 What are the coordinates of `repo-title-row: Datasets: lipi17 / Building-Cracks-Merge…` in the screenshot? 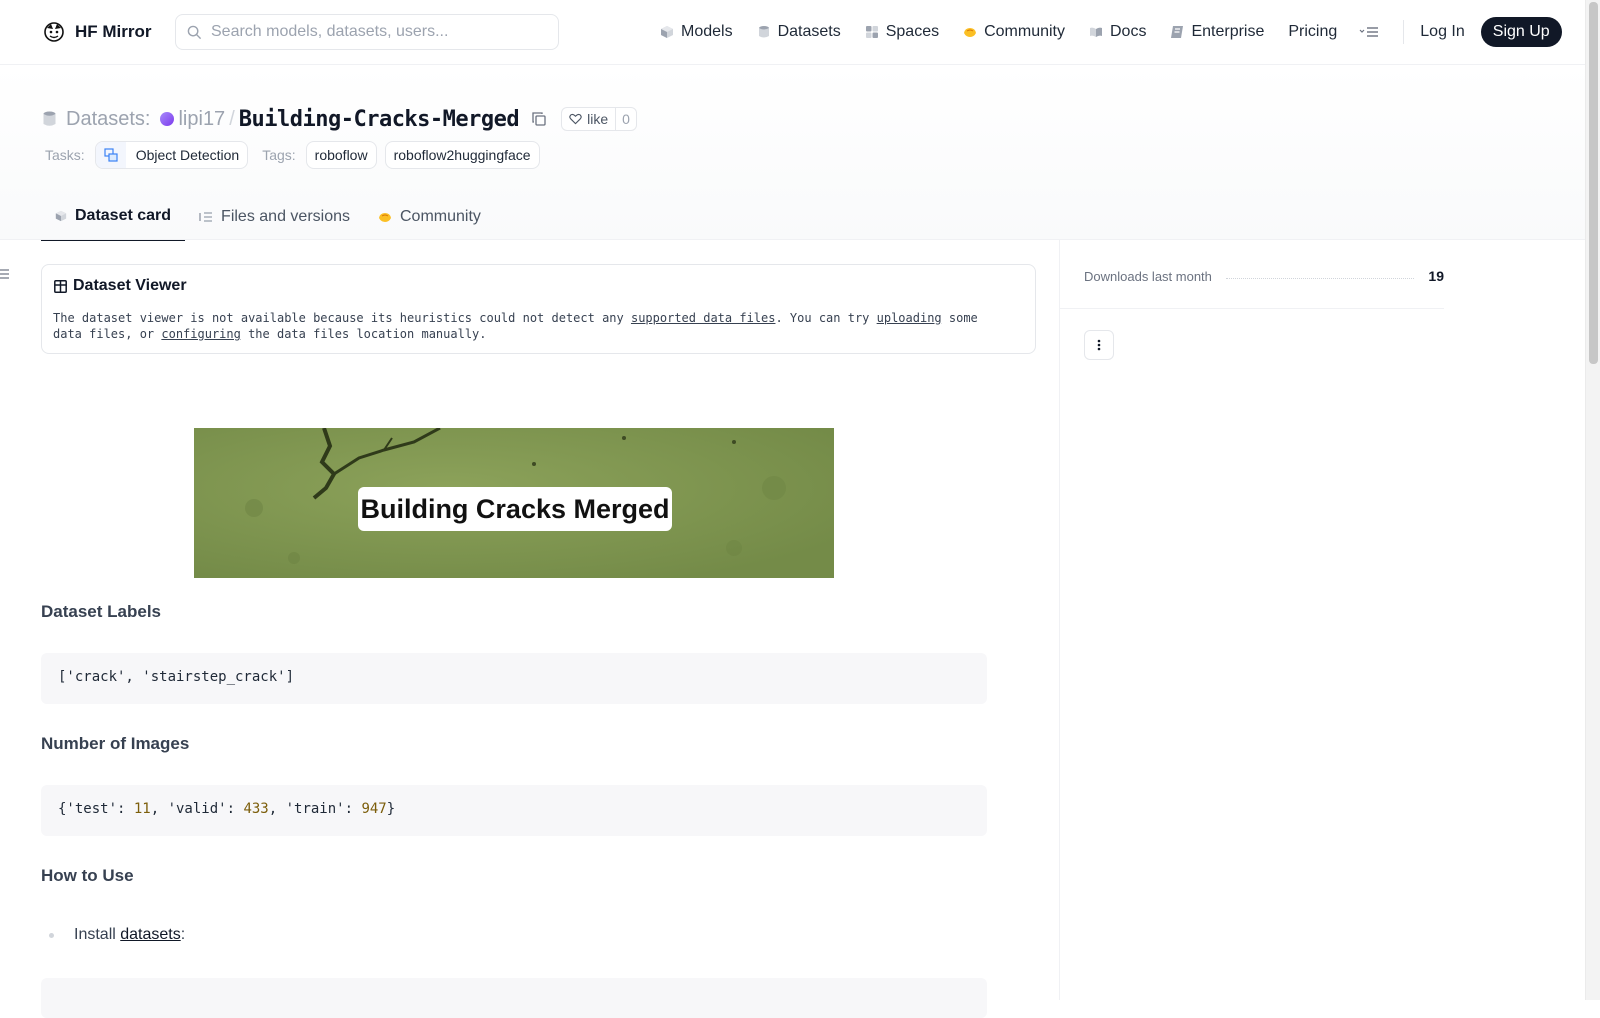 It's located at (340, 119).